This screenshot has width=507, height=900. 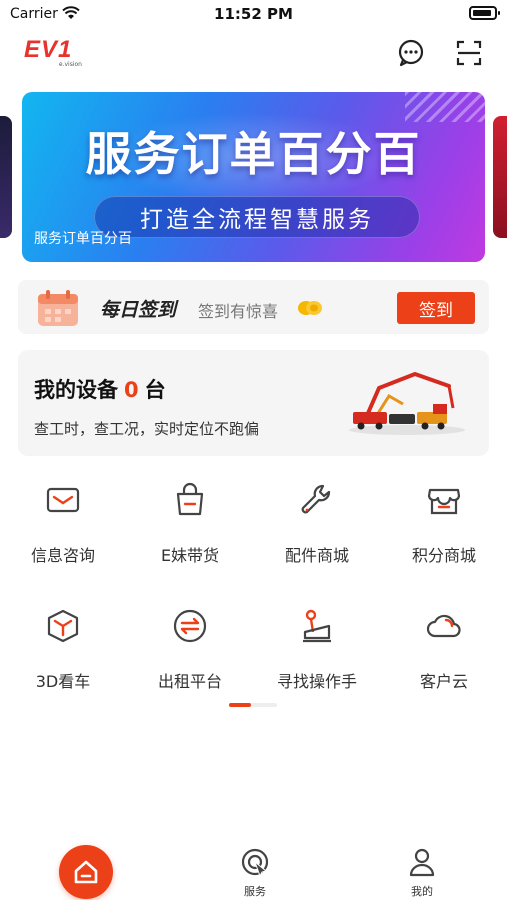 I want to click on message-button, so click(x=411, y=53).